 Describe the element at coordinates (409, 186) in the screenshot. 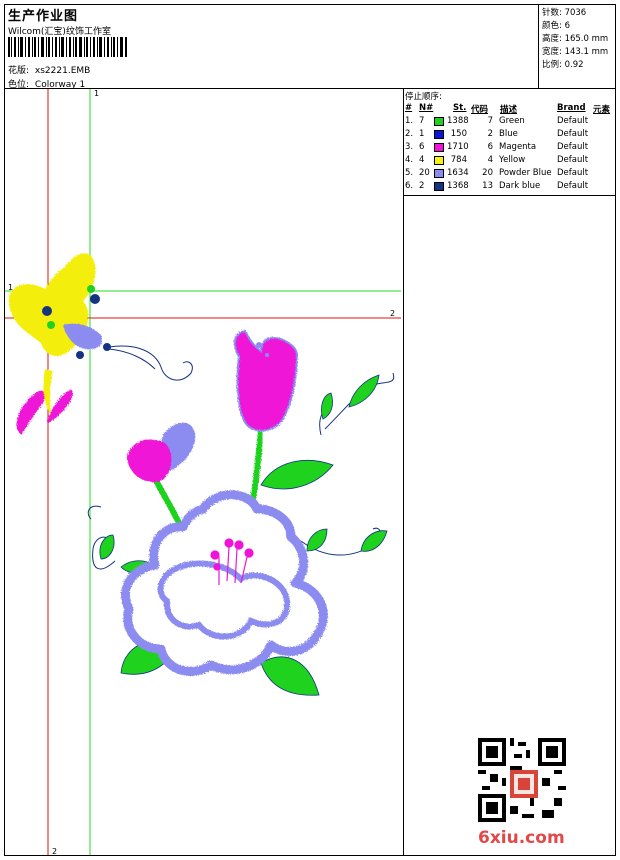

I see `cell-num: 6.` at that location.